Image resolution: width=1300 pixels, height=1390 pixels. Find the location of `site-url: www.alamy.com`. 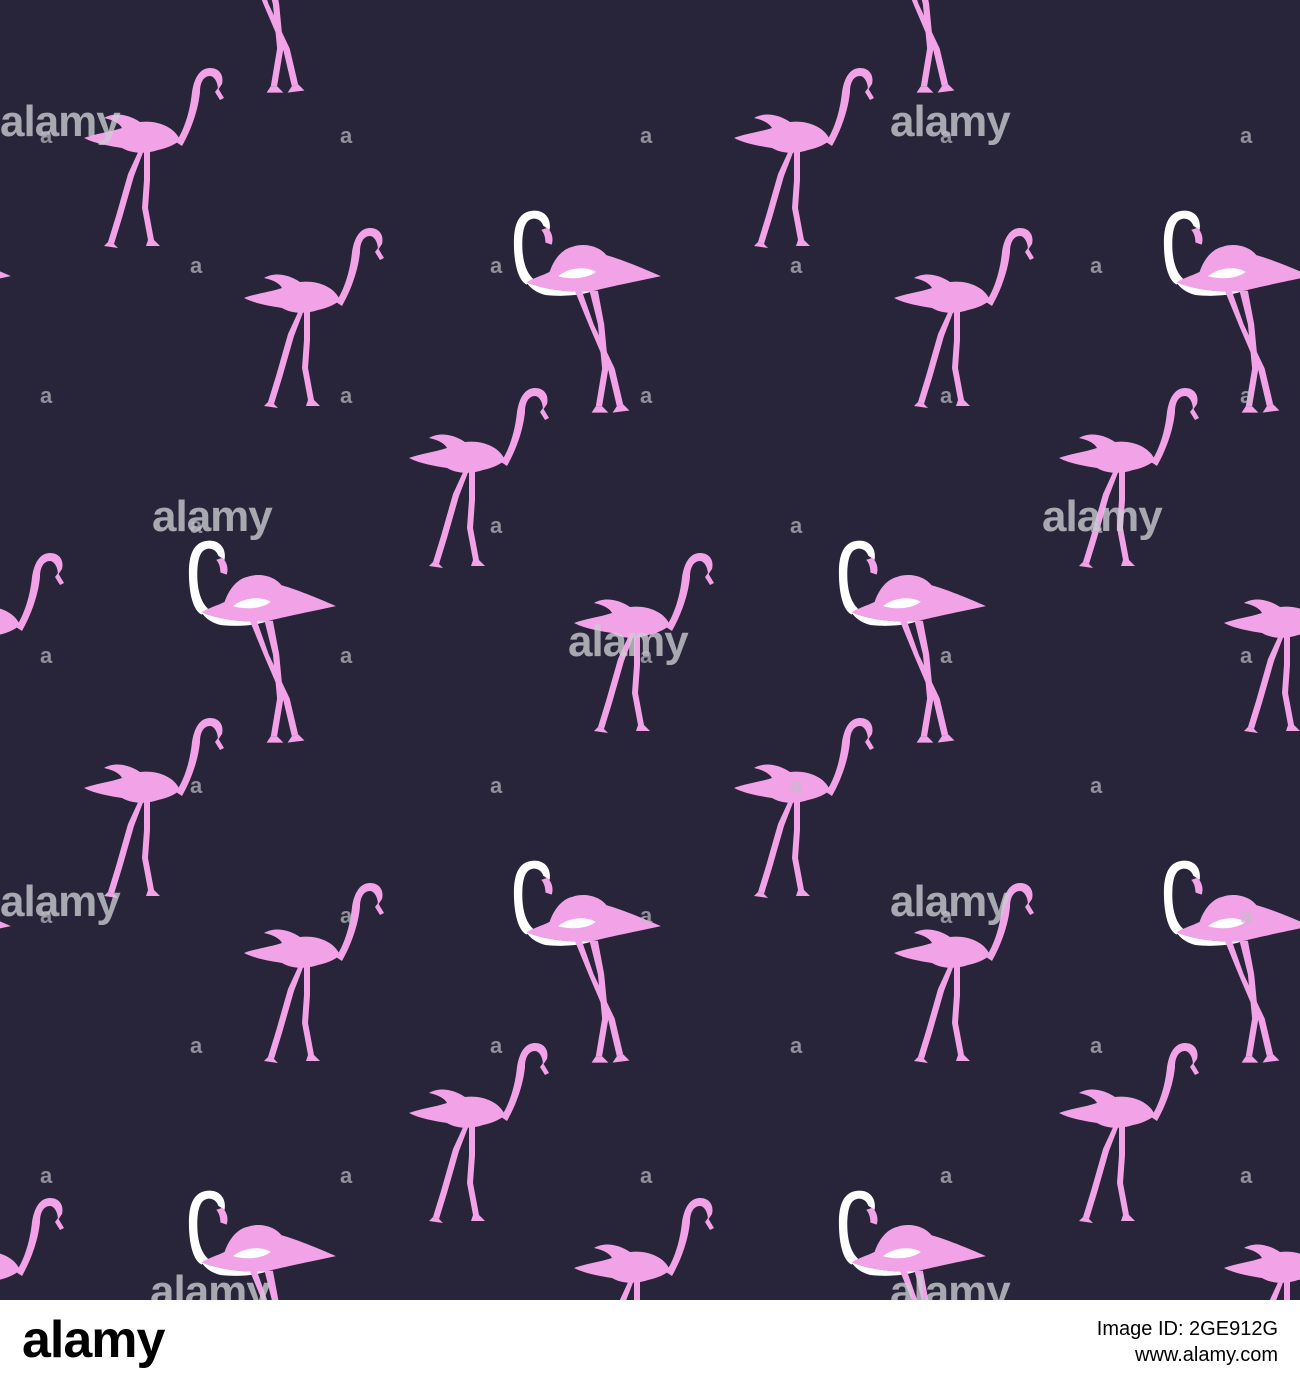

site-url: www.alamy.com is located at coordinates (1206, 1355).